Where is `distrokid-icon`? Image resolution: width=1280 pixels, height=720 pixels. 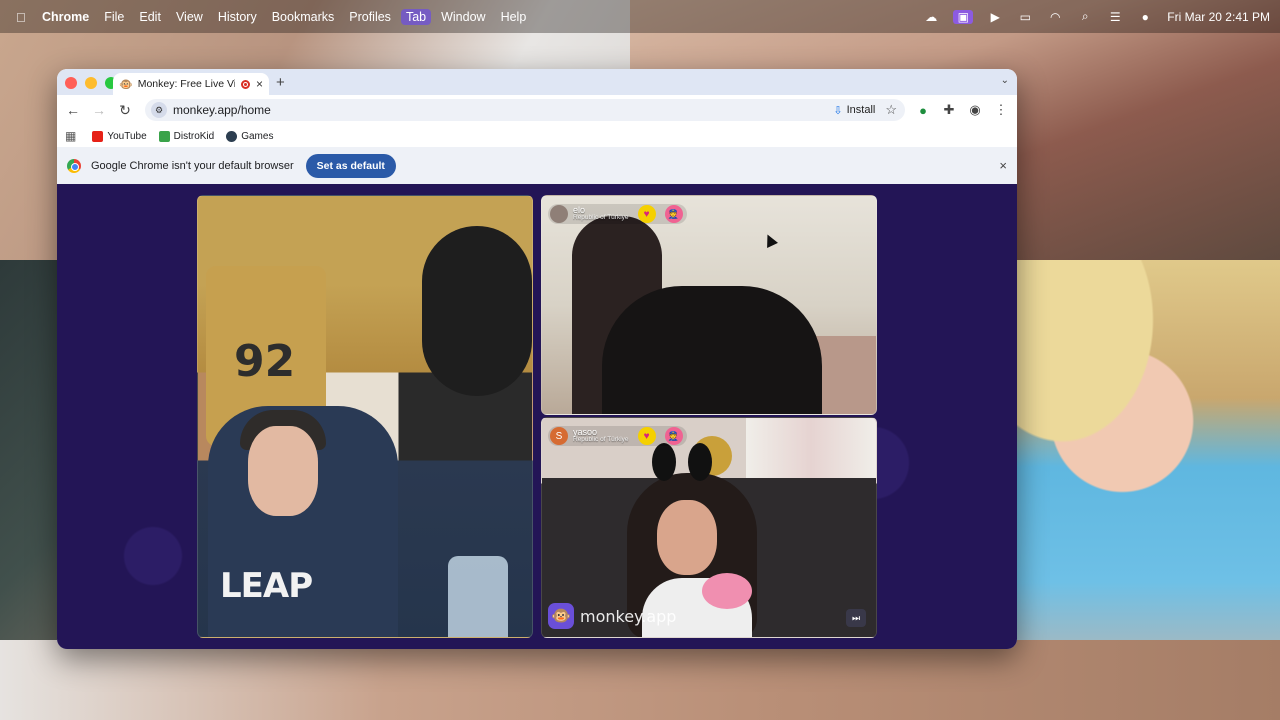 distrokid-icon is located at coordinates (164, 136).